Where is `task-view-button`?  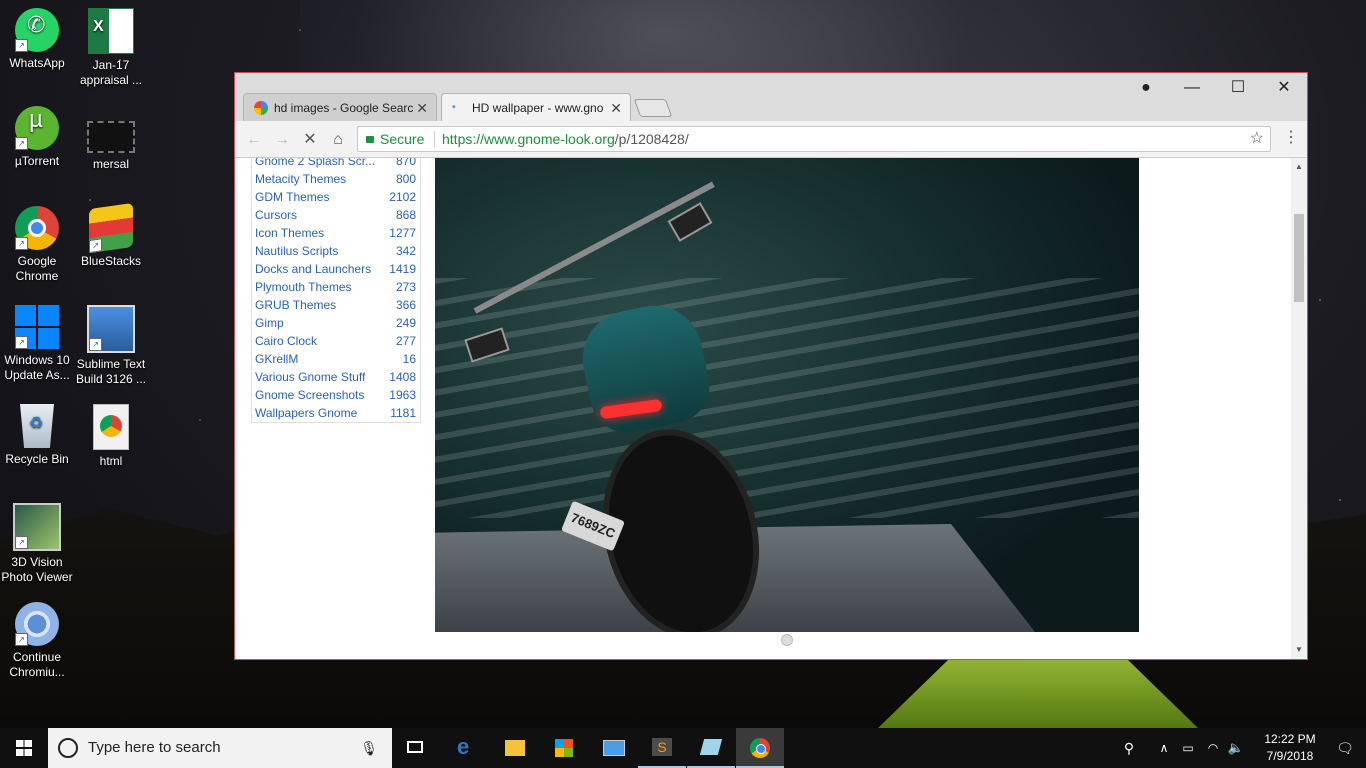 task-view-button is located at coordinates (416, 748).